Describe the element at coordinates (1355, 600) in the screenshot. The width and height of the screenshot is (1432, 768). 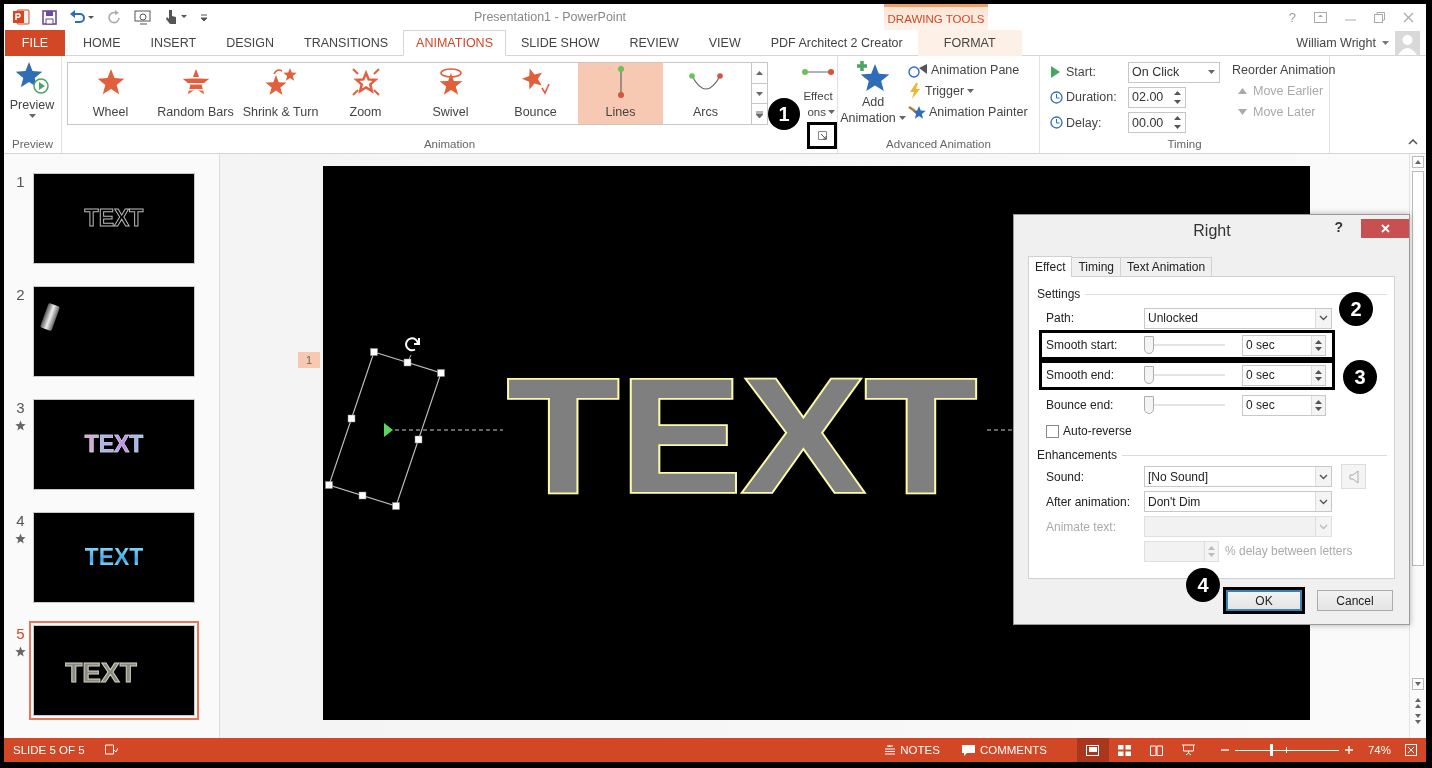
I see `cancel-button: Cancel` at that location.